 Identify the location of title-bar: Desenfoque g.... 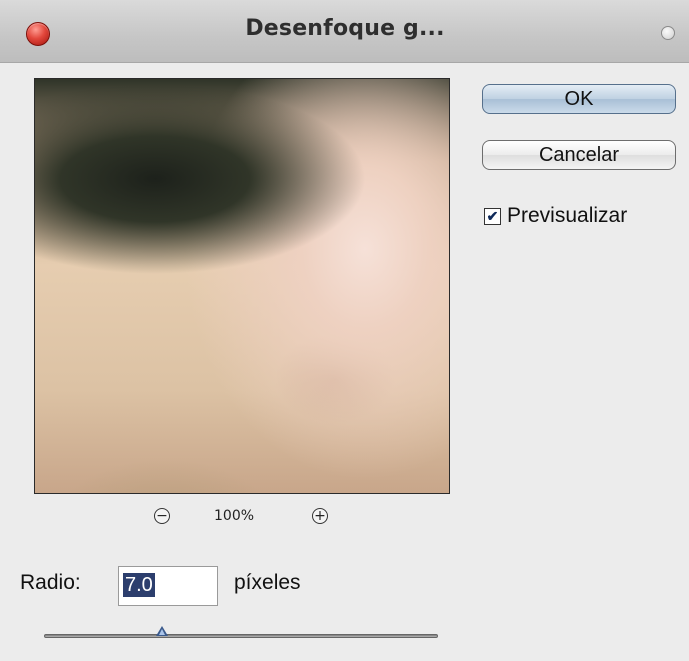
(344, 31).